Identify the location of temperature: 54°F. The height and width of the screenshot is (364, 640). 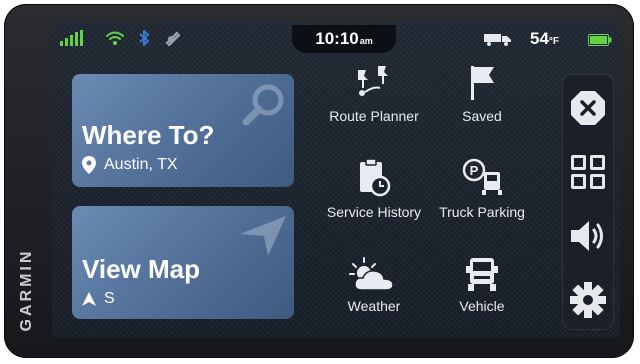
(544, 39).